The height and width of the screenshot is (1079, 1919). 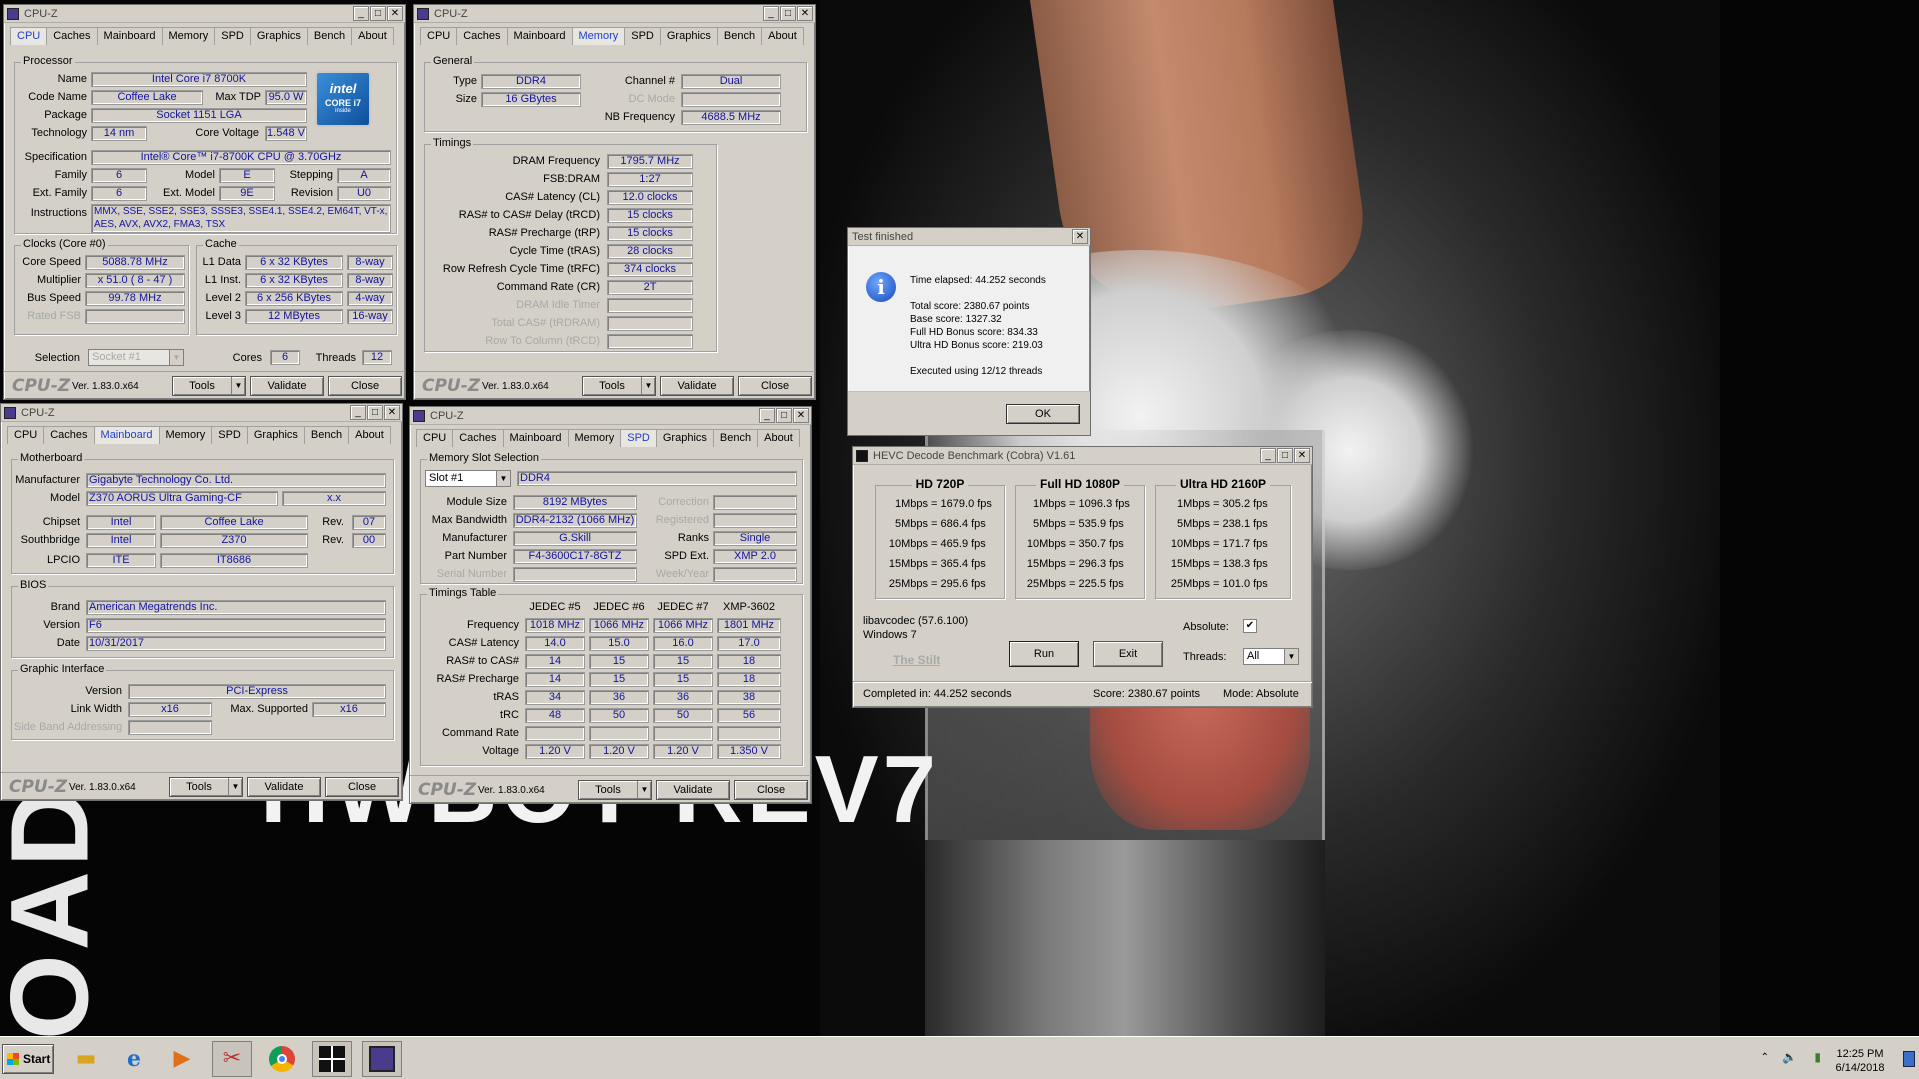 I want to click on snipping-tool-icon: ✂, so click(x=232, y=1059).